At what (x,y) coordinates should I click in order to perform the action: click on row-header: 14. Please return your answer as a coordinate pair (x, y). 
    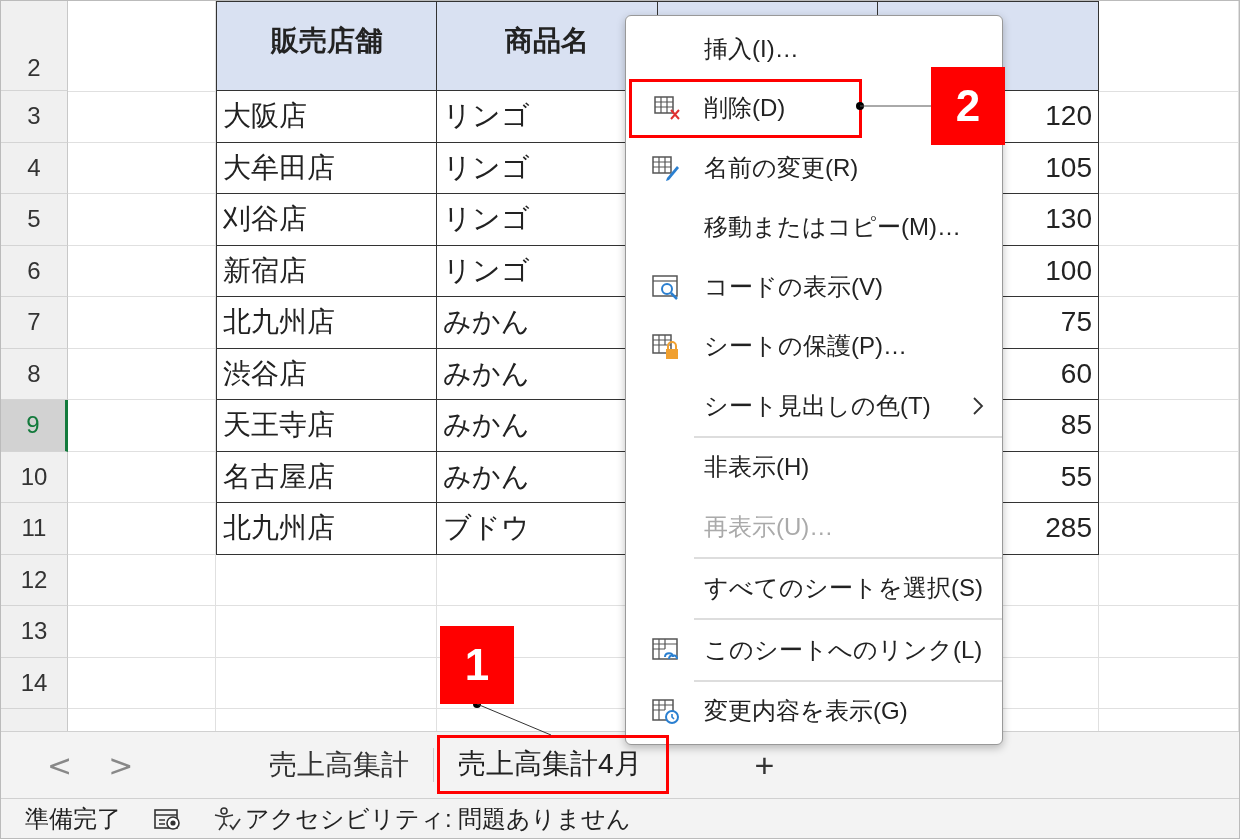
    Looking at the image, I should click on (34, 683).